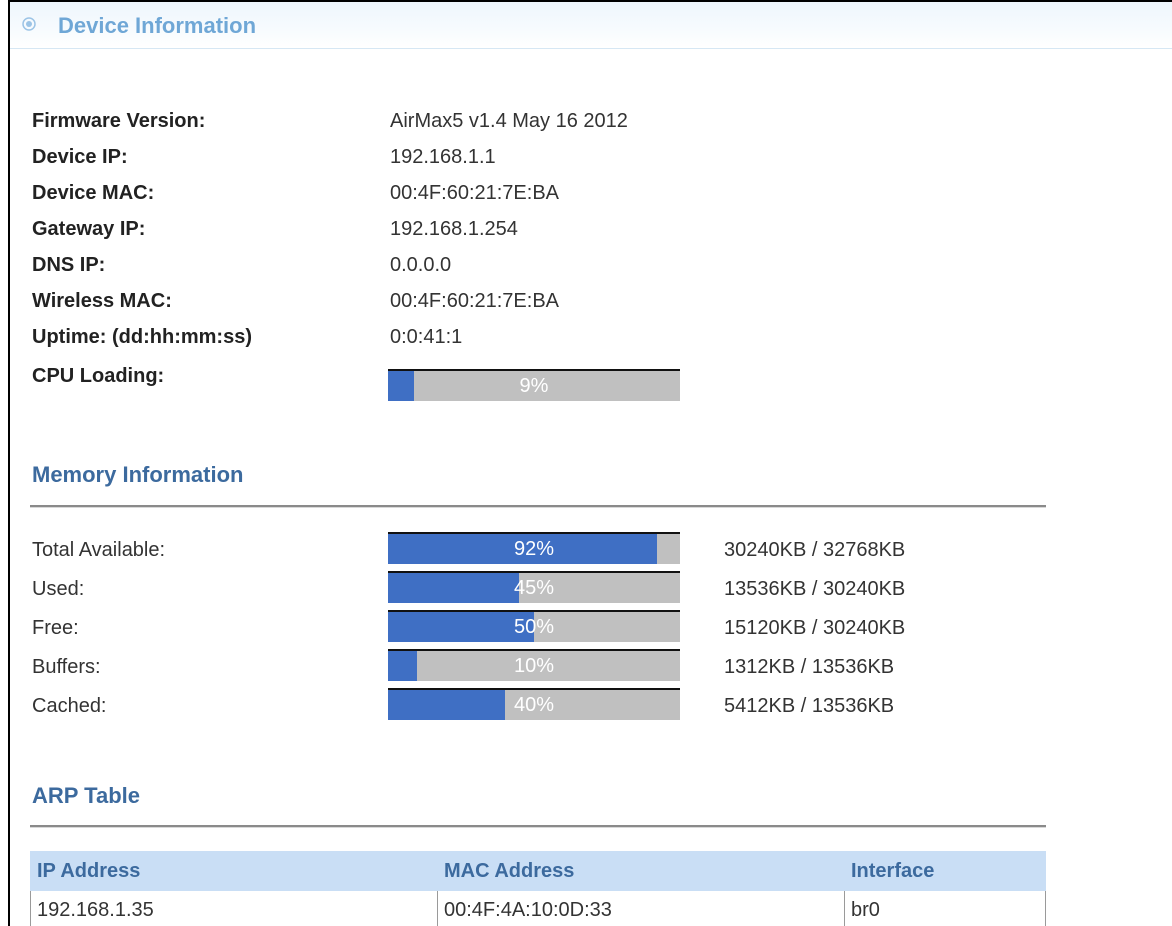 The width and height of the screenshot is (1172, 926). I want to click on memory-kb: 13536KB / 30240KB, so click(815, 589).